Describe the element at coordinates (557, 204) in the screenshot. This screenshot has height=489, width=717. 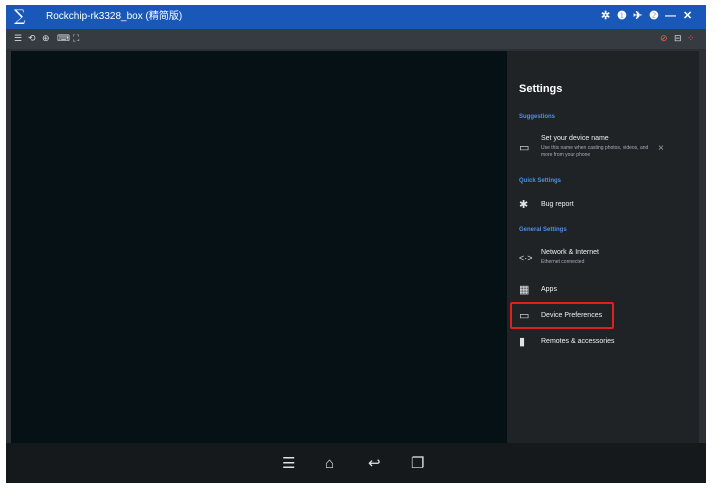
I see `bug-report-label: Bug report` at that location.